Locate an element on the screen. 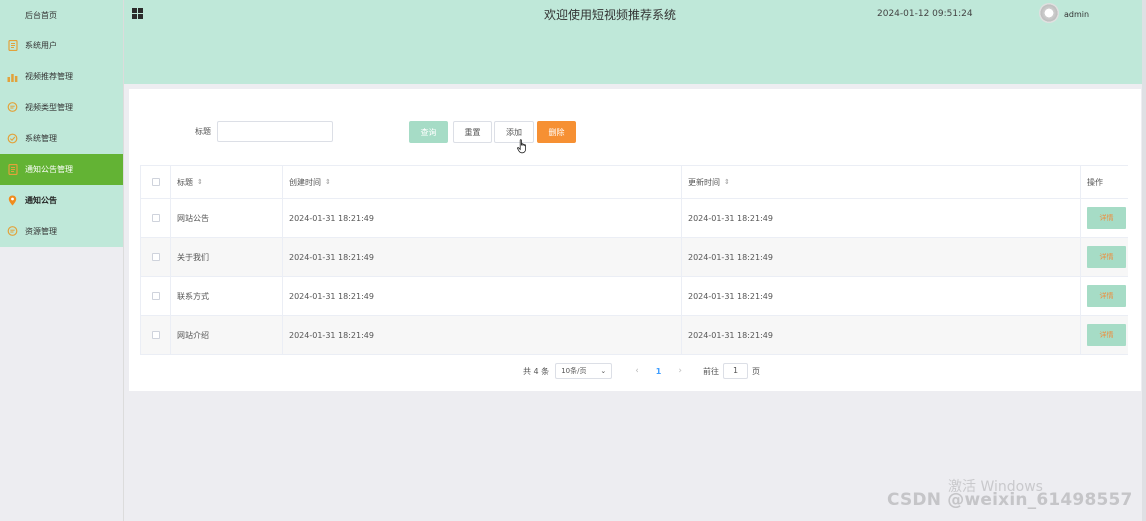 This screenshot has width=1146, height=521. sidebar-item-label: 后台首页 is located at coordinates (41, 15).